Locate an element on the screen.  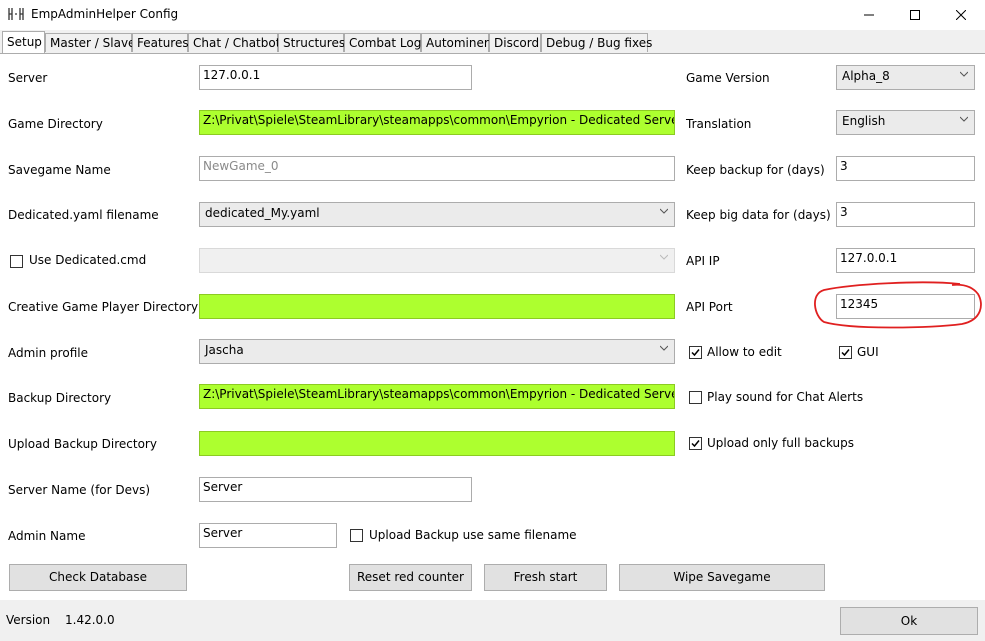
close-icon is located at coordinates (961, 15).